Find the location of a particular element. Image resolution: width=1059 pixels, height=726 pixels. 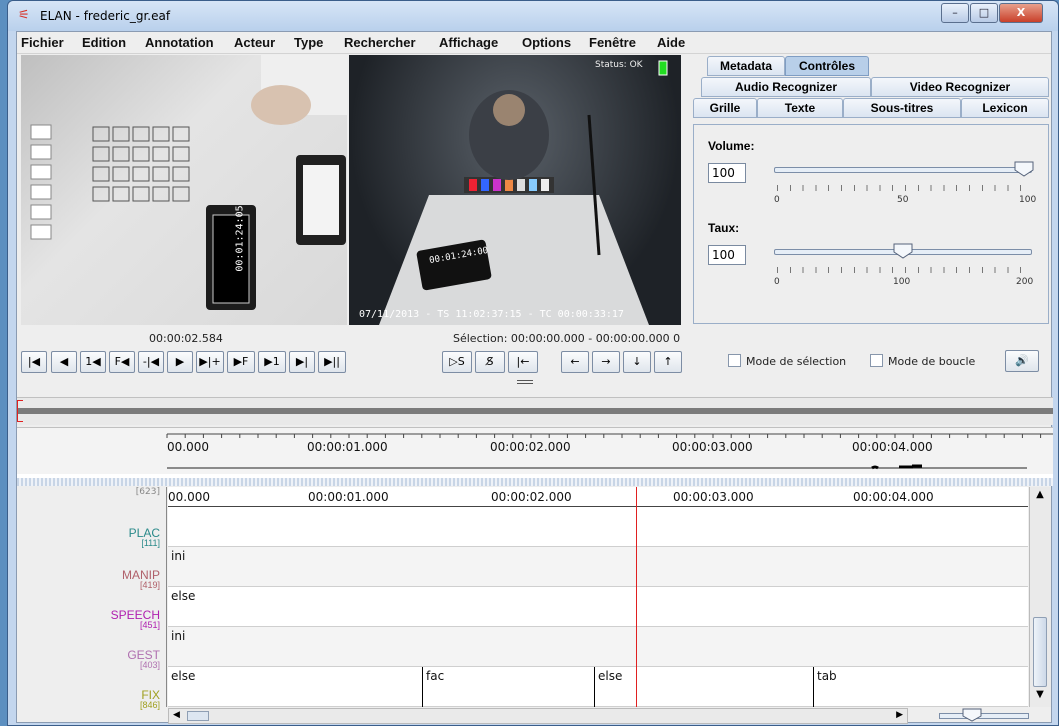

tab-video-recognizer: Video Recognizer is located at coordinates (960, 87).